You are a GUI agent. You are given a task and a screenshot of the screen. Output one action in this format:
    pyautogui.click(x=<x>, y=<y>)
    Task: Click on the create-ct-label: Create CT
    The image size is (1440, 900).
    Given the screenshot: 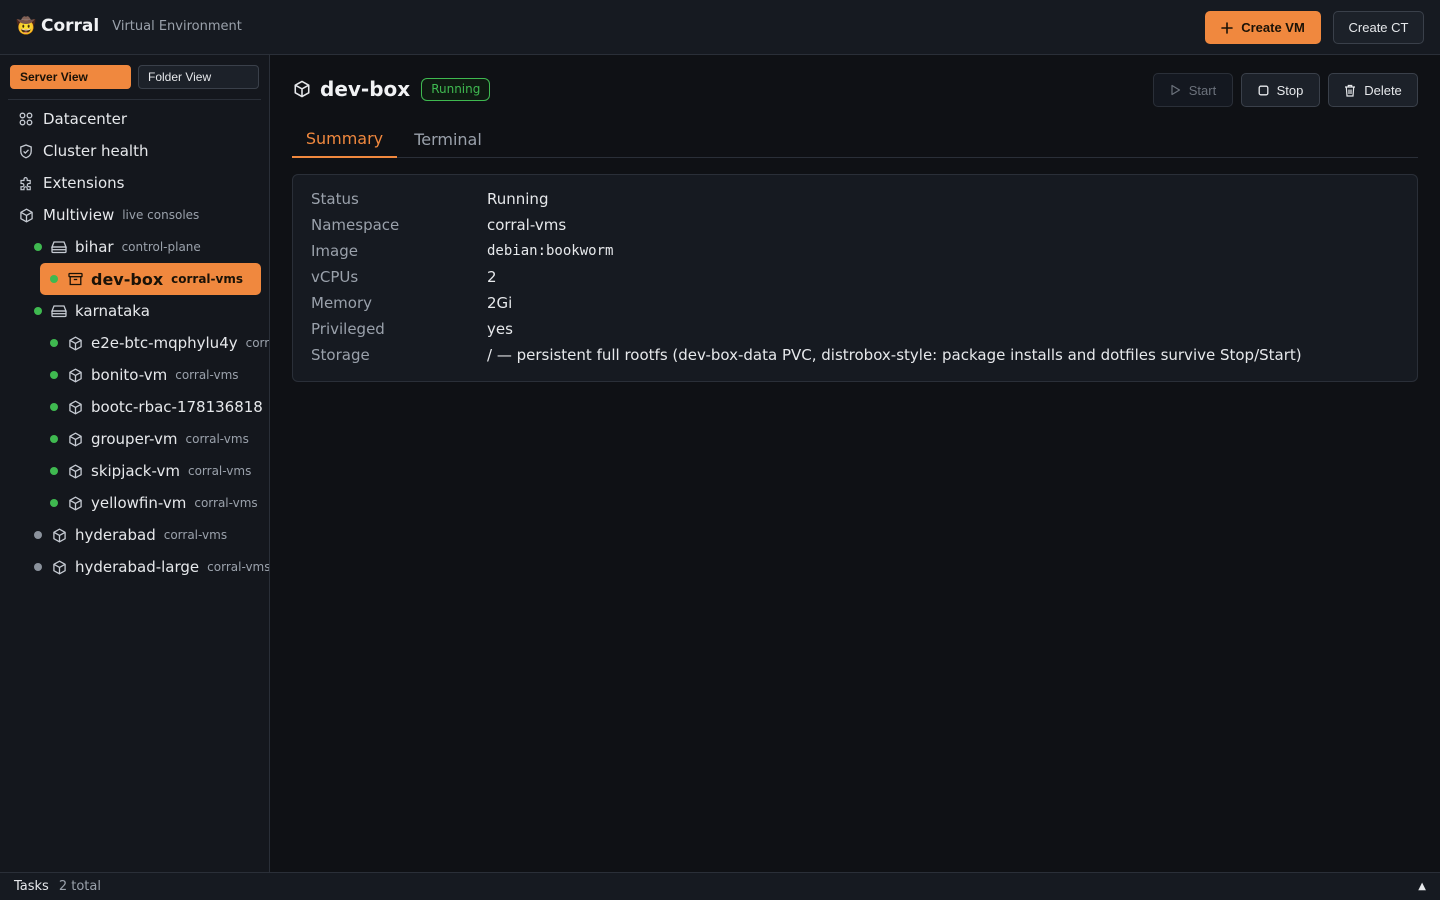 What is the action you would take?
    pyautogui.click(x=1378, y=27)
    